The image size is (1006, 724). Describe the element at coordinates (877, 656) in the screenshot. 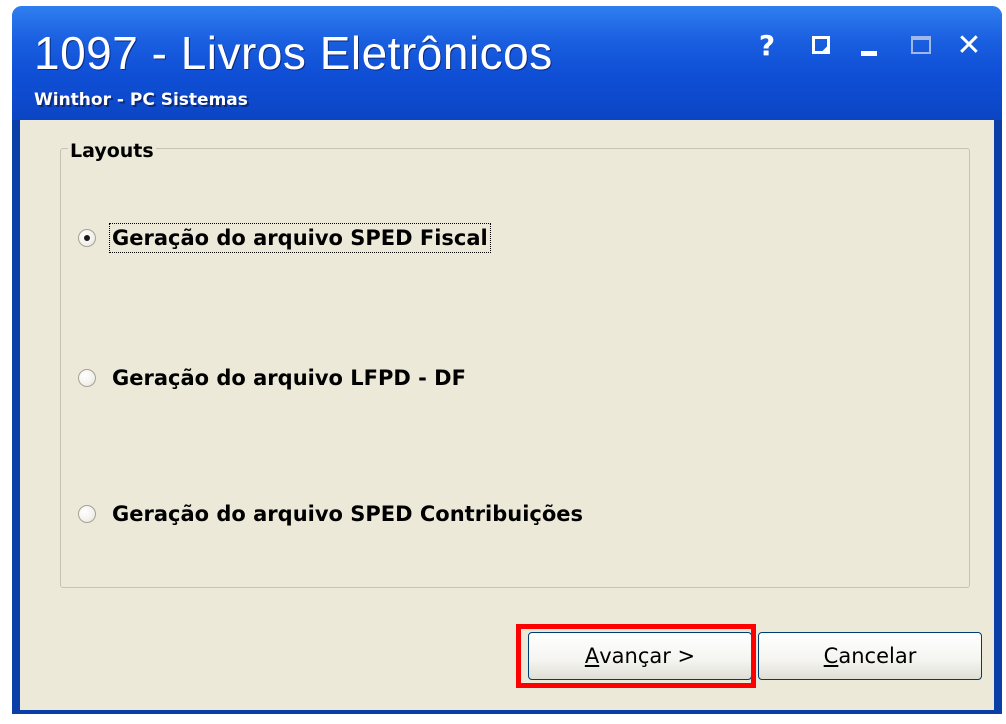

I see `cancel-button-label: ancelar` at that location.